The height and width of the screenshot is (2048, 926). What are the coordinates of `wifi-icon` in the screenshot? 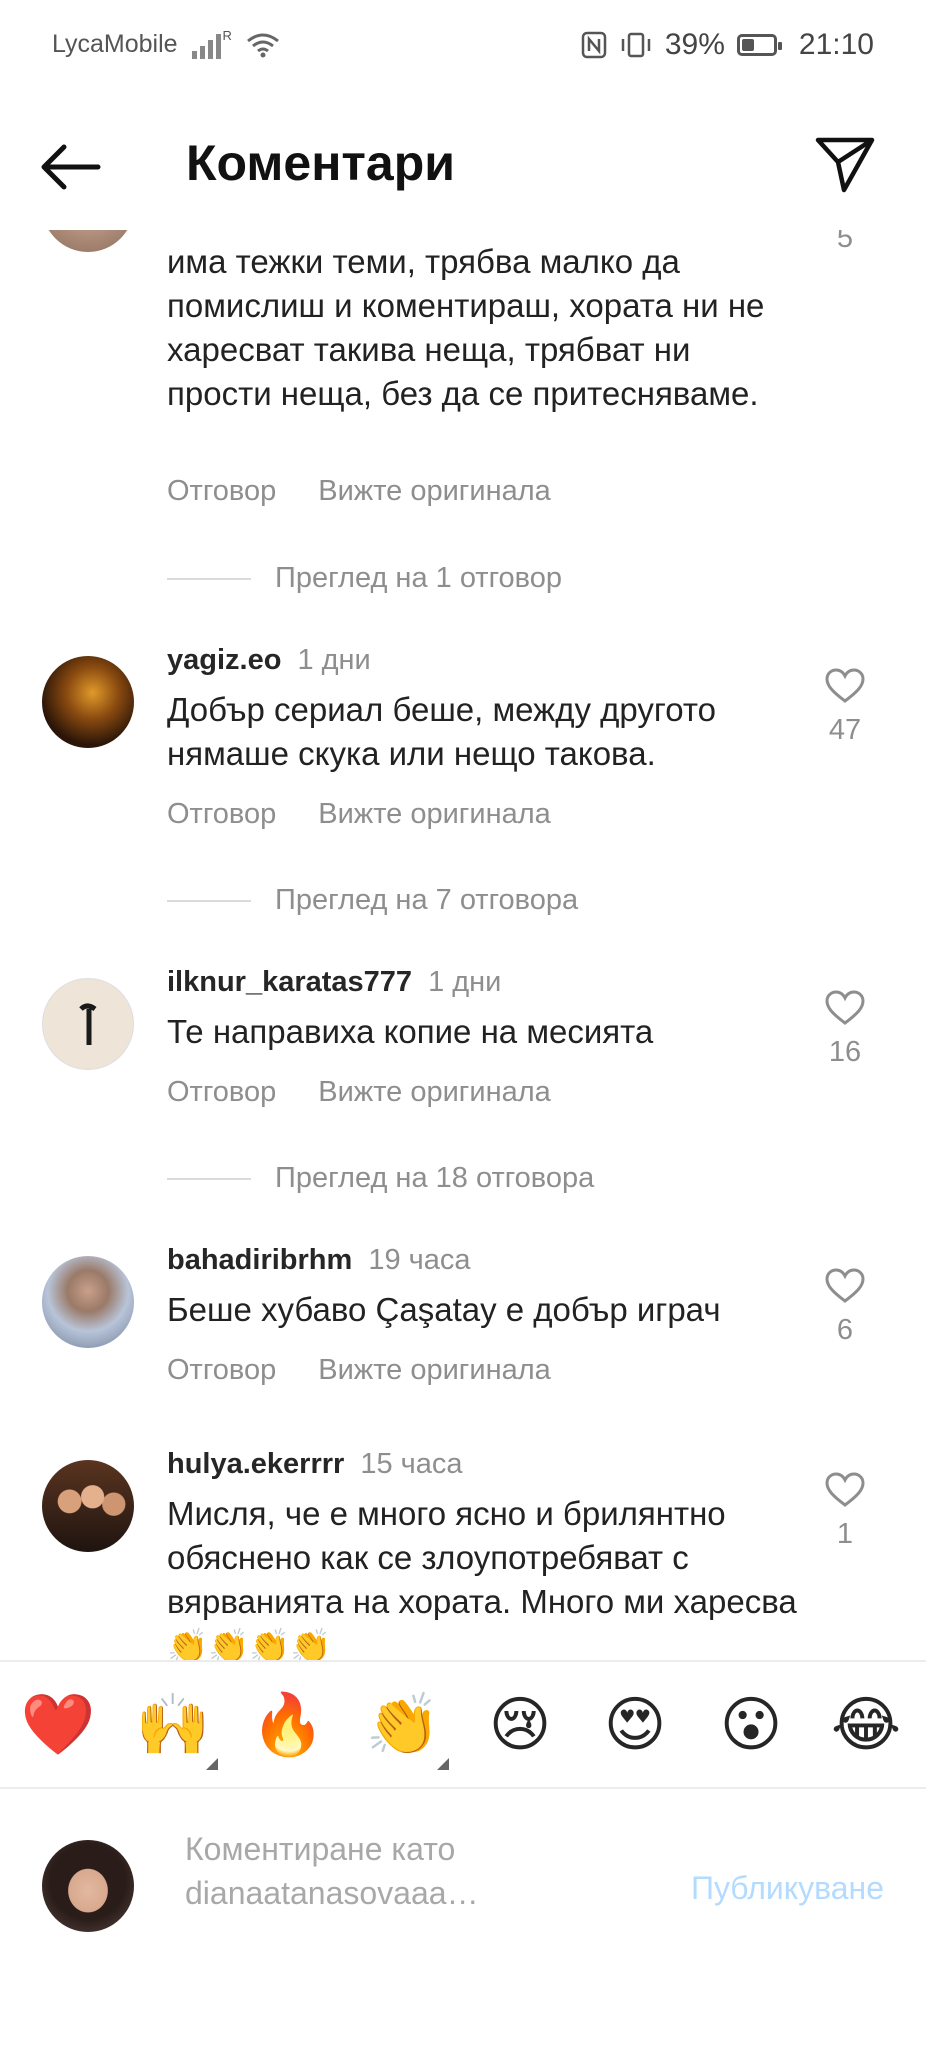 It's located at (262, 45).